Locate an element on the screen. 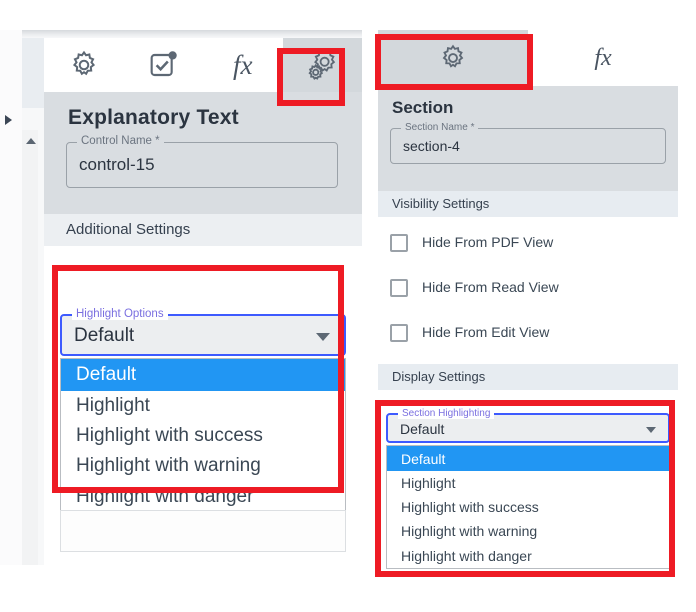  scroll-up-arrow-icon is located at coordinates (31, 141).